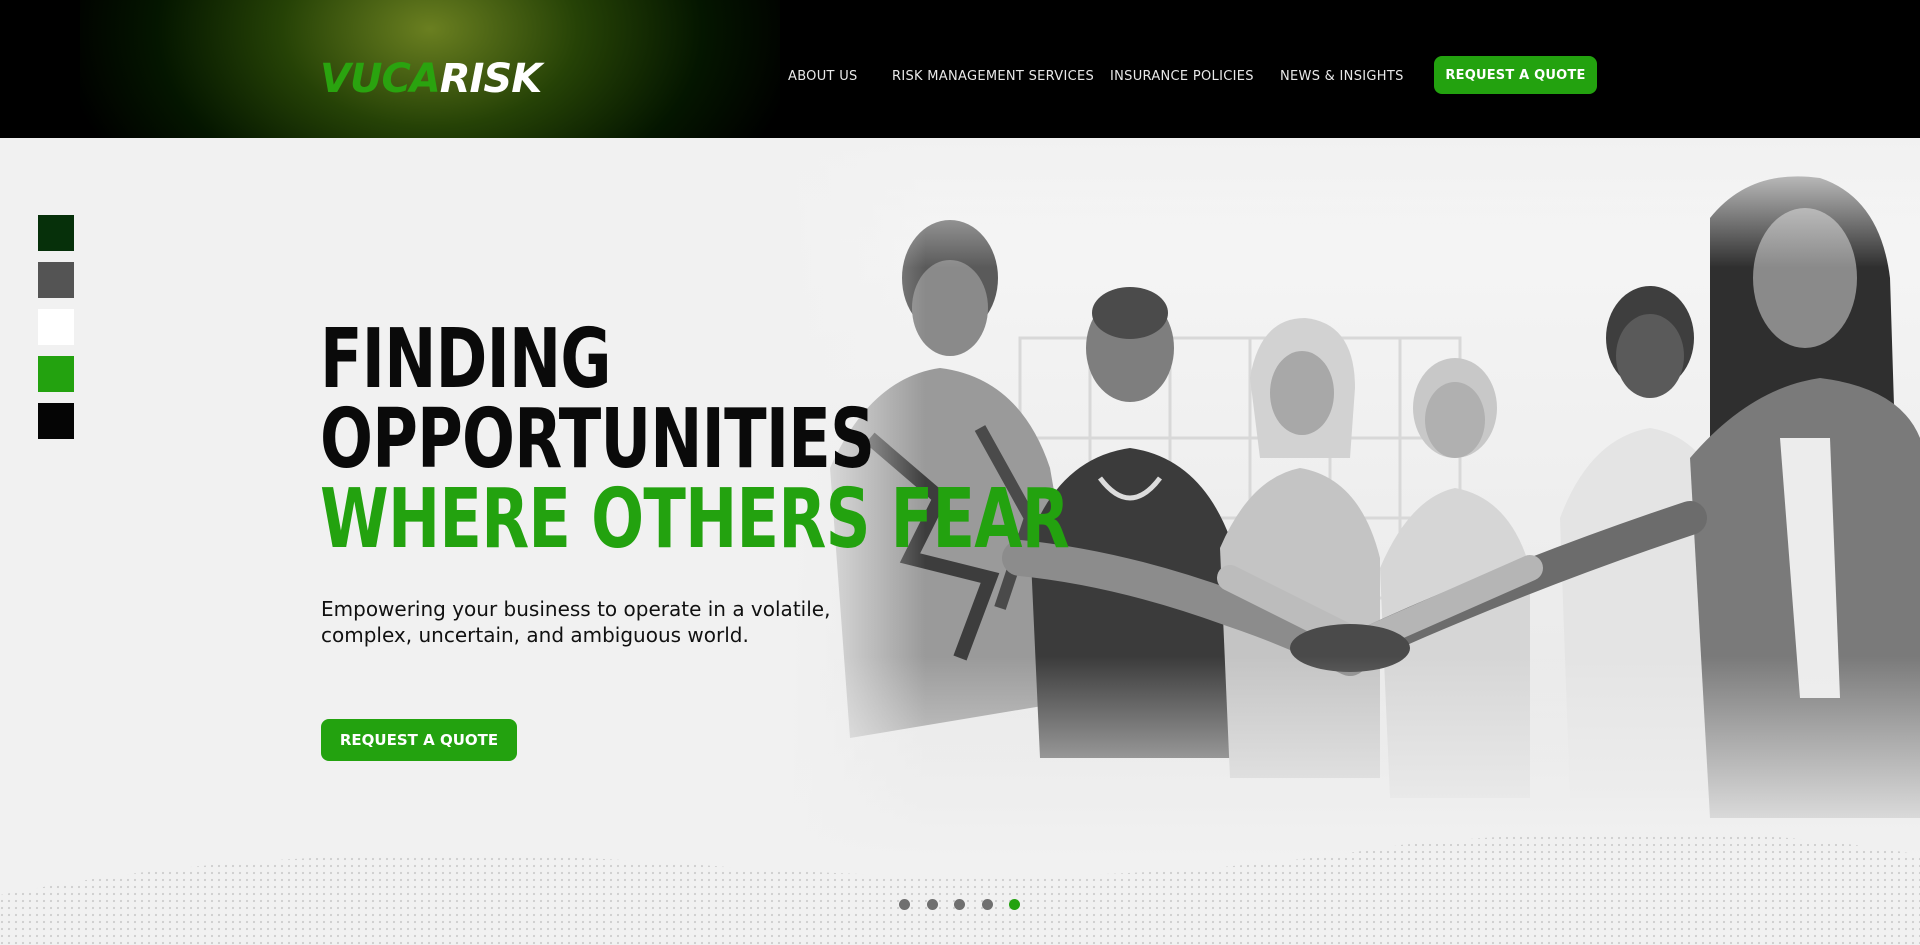  What do you see at coordinates (993, 76) in the screenshot?
I see `nav-risk-management-services: RISK MANAGEMENT SERVICES` at bounding box center [993, 76].